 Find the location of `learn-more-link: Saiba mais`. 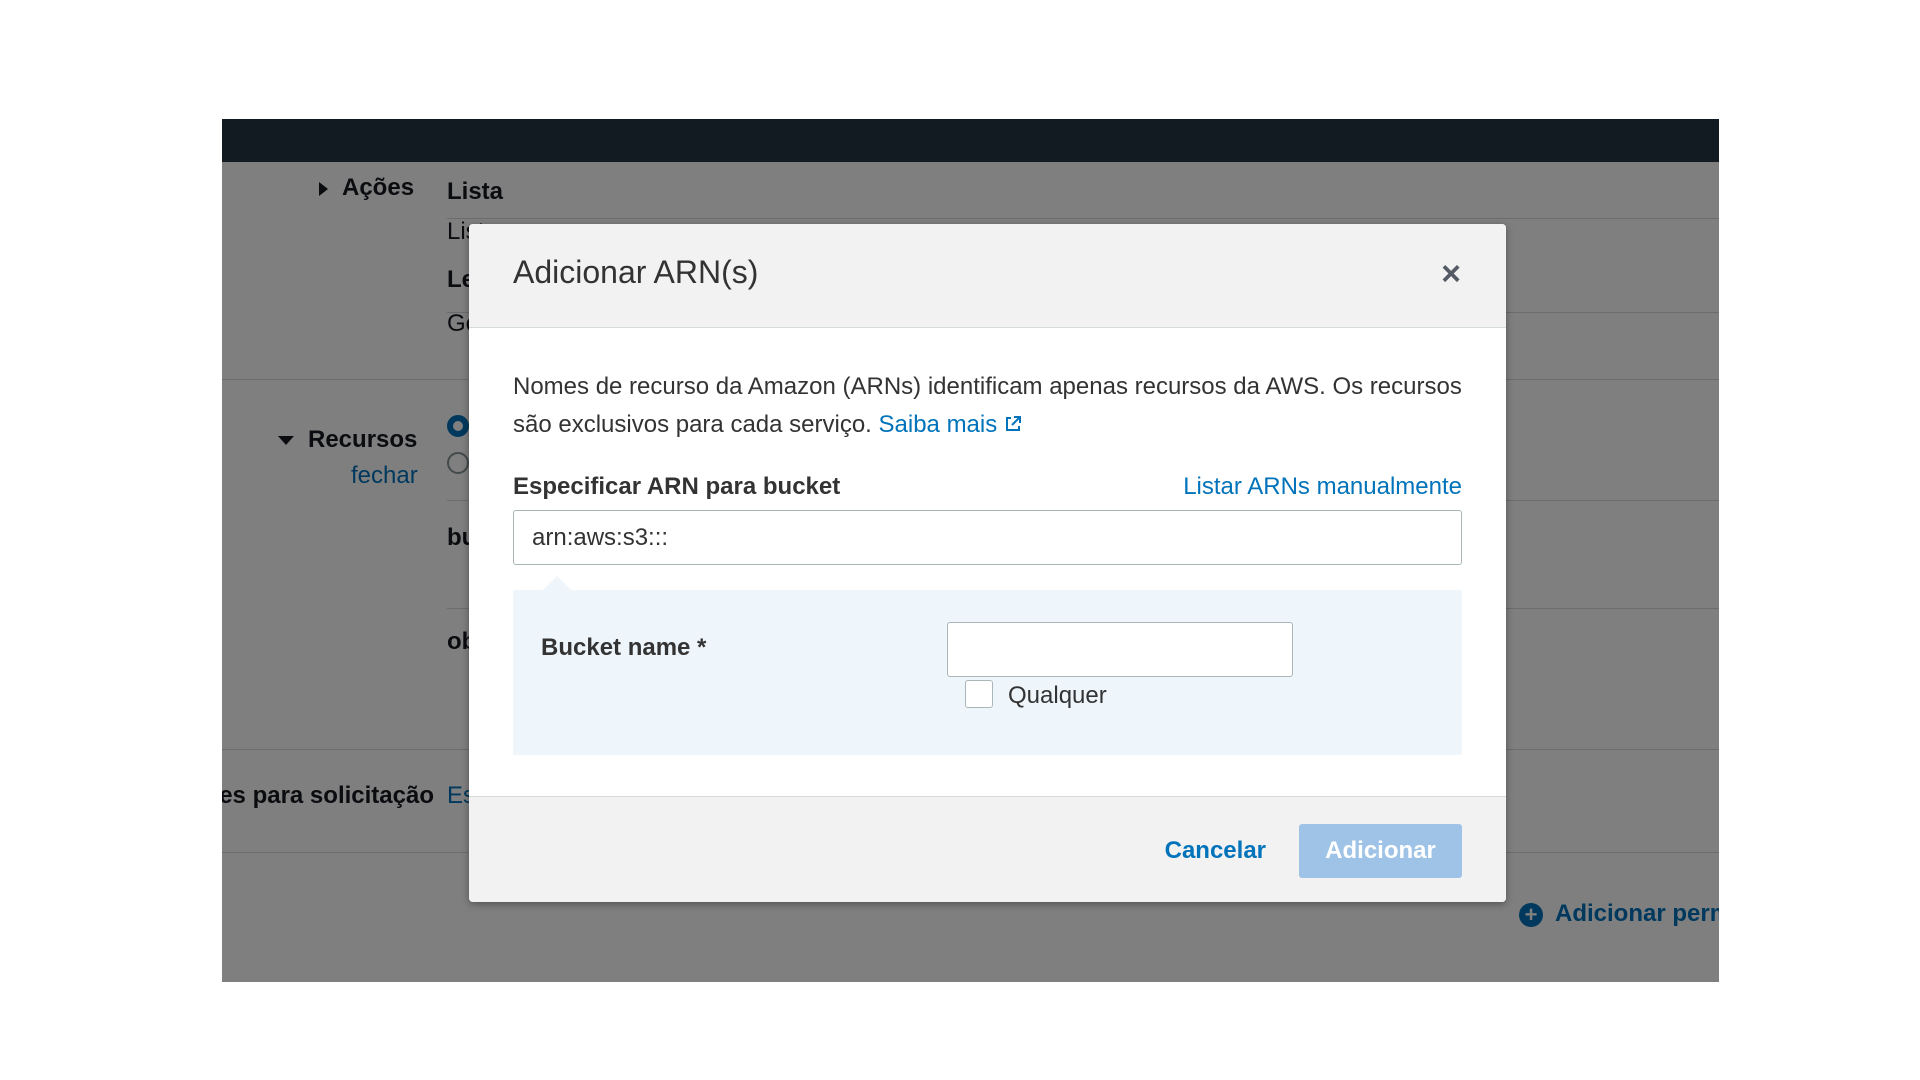

learn-more-link: Saiba mais is located at coordinates (951, 424).